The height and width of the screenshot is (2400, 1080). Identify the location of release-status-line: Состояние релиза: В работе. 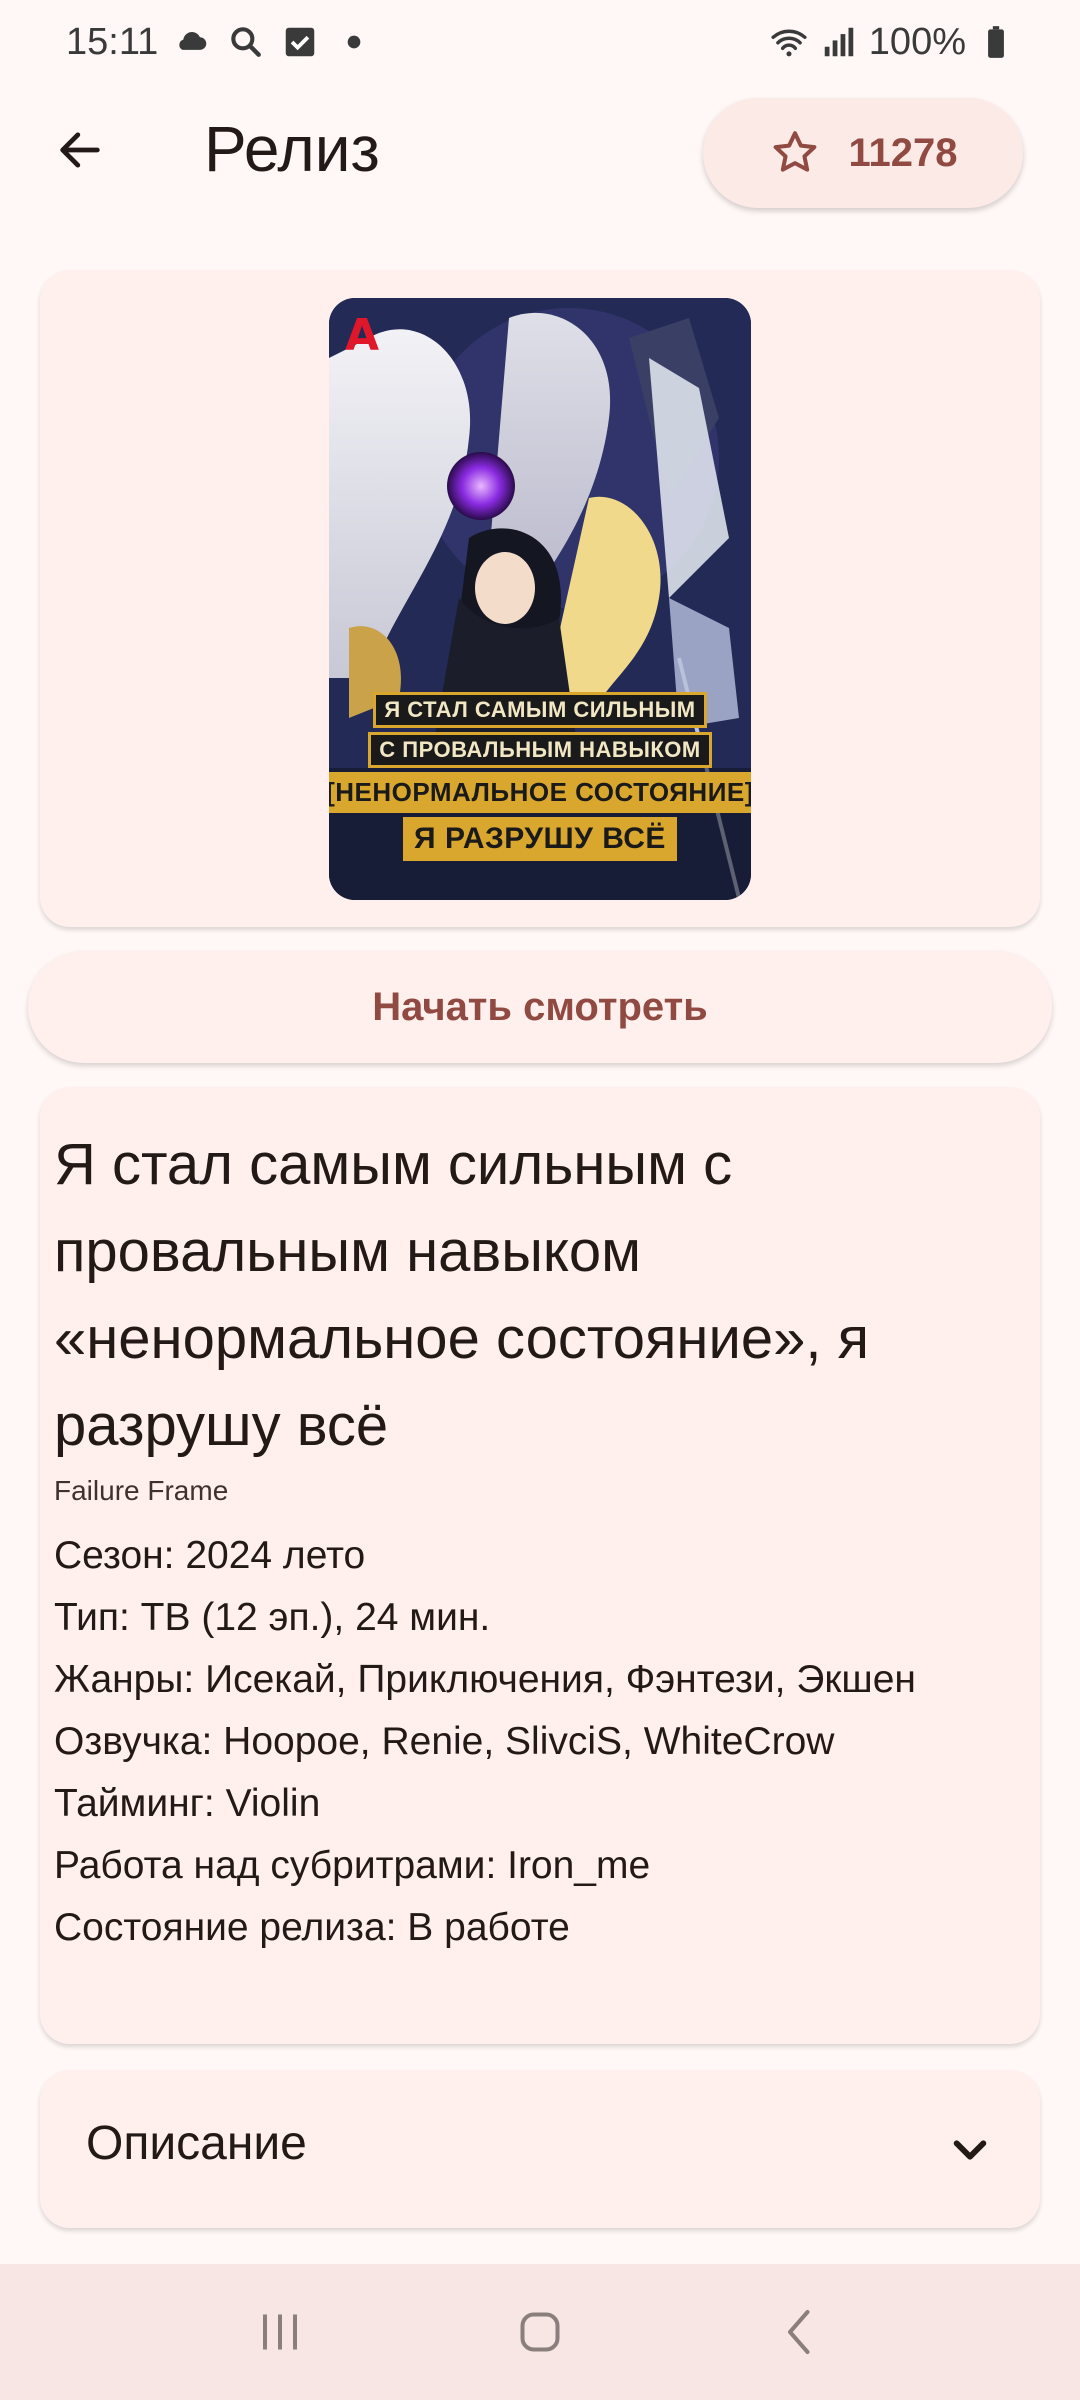
(312, 1927).